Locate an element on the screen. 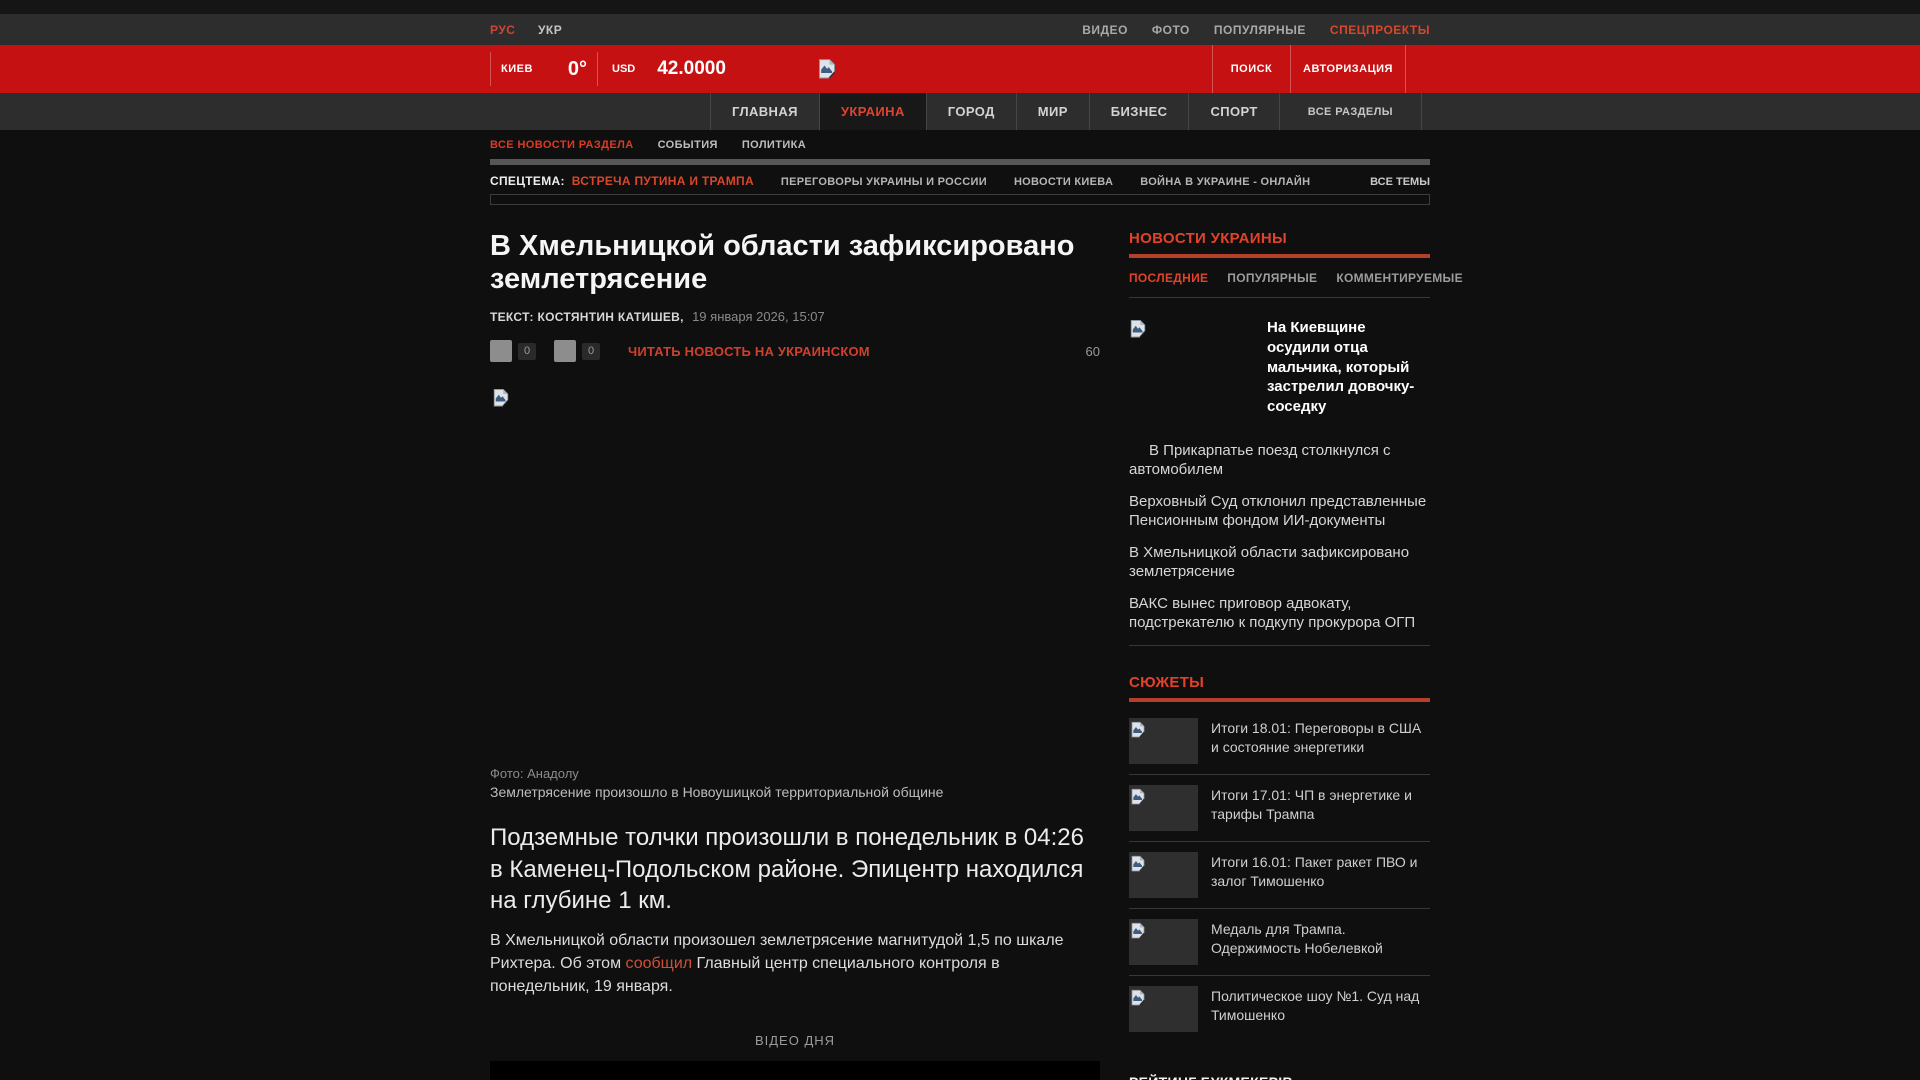  topics-outline-box is located at coordinates (960, 199).